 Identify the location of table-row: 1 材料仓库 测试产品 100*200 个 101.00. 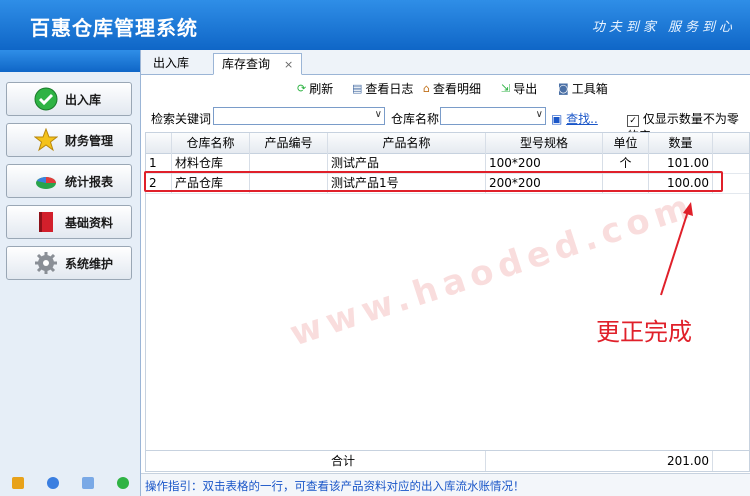
(447, 163).